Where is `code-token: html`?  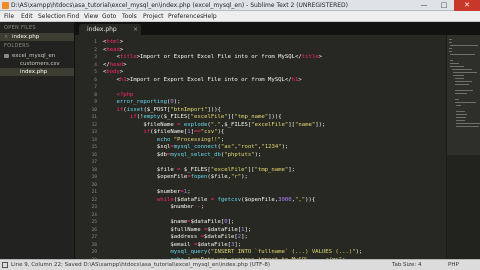 code-token: html is located at coordinates (113, 42).